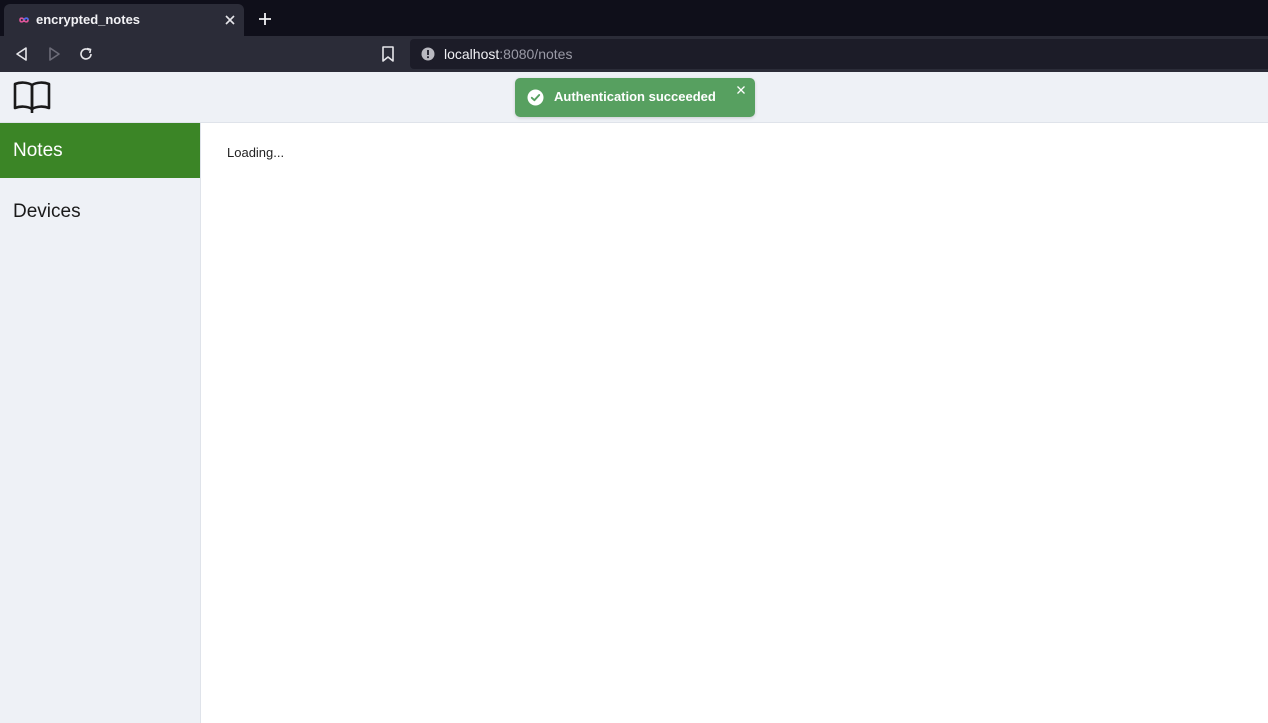 This screenshot has height=723, width=1268. I want to click on browser-toolbar: localhost:8080/notes, so click(634, 54).